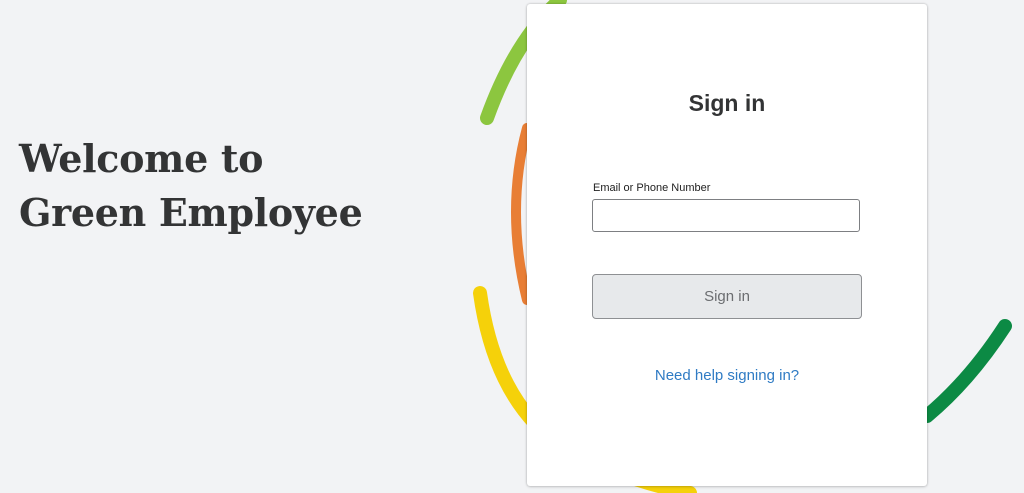 The image size is (1024, 493). I want to click on orange-arc, so click(521, 214).